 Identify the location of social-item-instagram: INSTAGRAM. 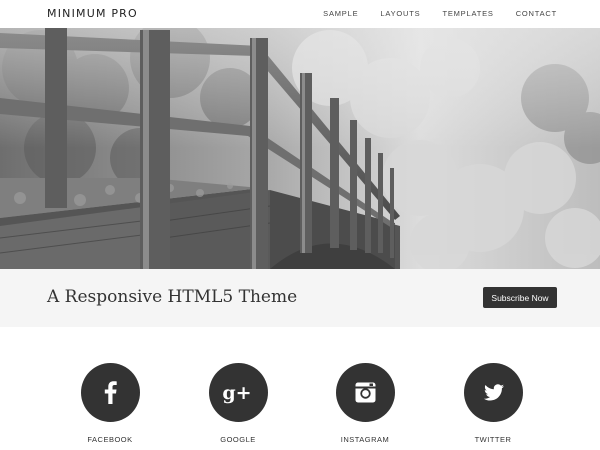
(365, 403).